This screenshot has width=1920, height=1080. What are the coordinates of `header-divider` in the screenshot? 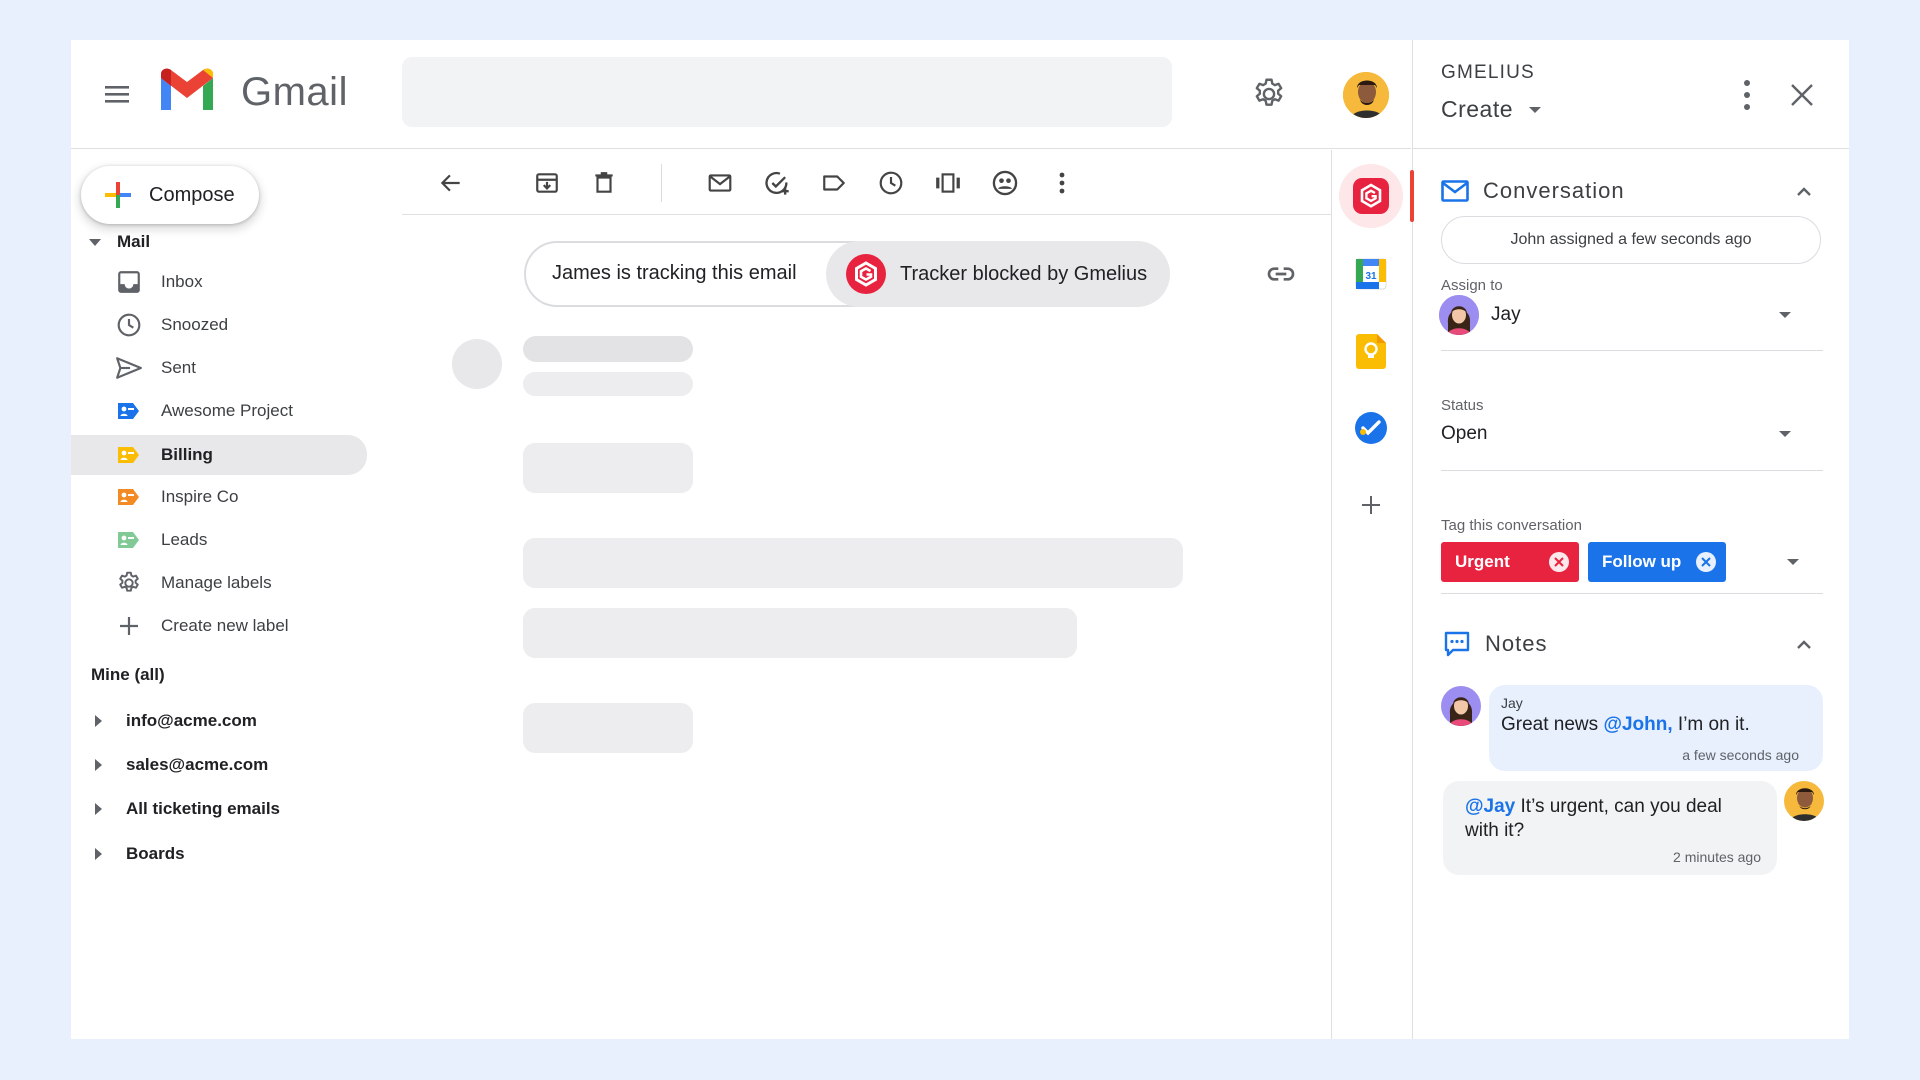 It's located at (741, 148).